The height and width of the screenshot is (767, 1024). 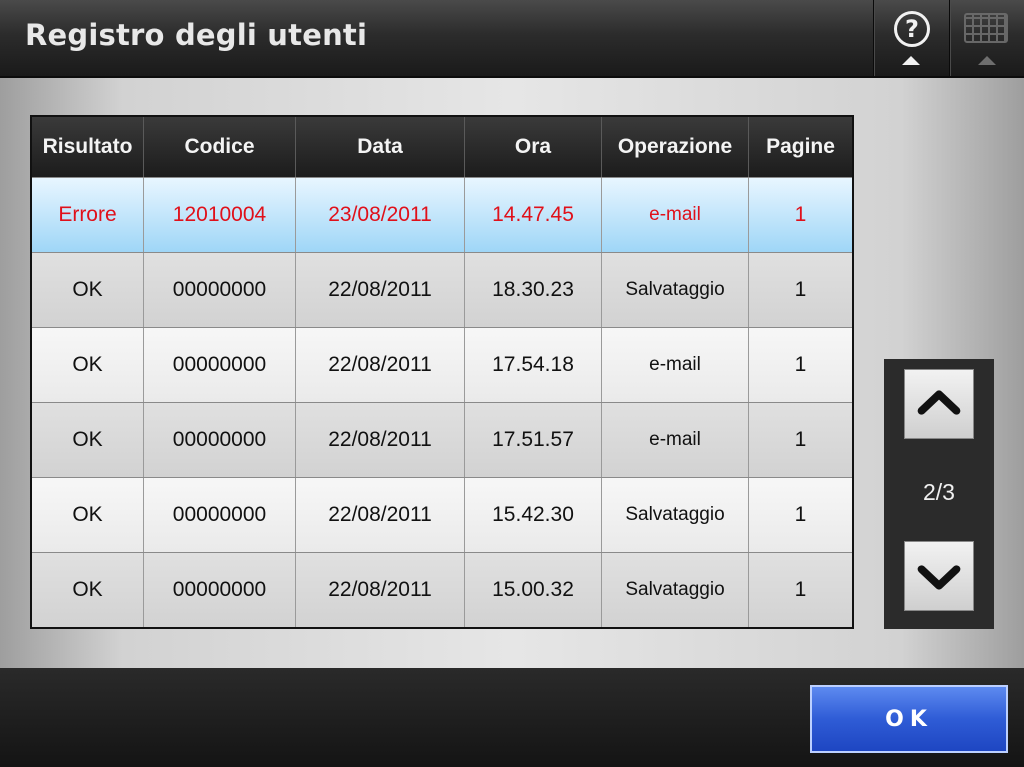 I want to click on page-down-button, so click(x=939, y=576).